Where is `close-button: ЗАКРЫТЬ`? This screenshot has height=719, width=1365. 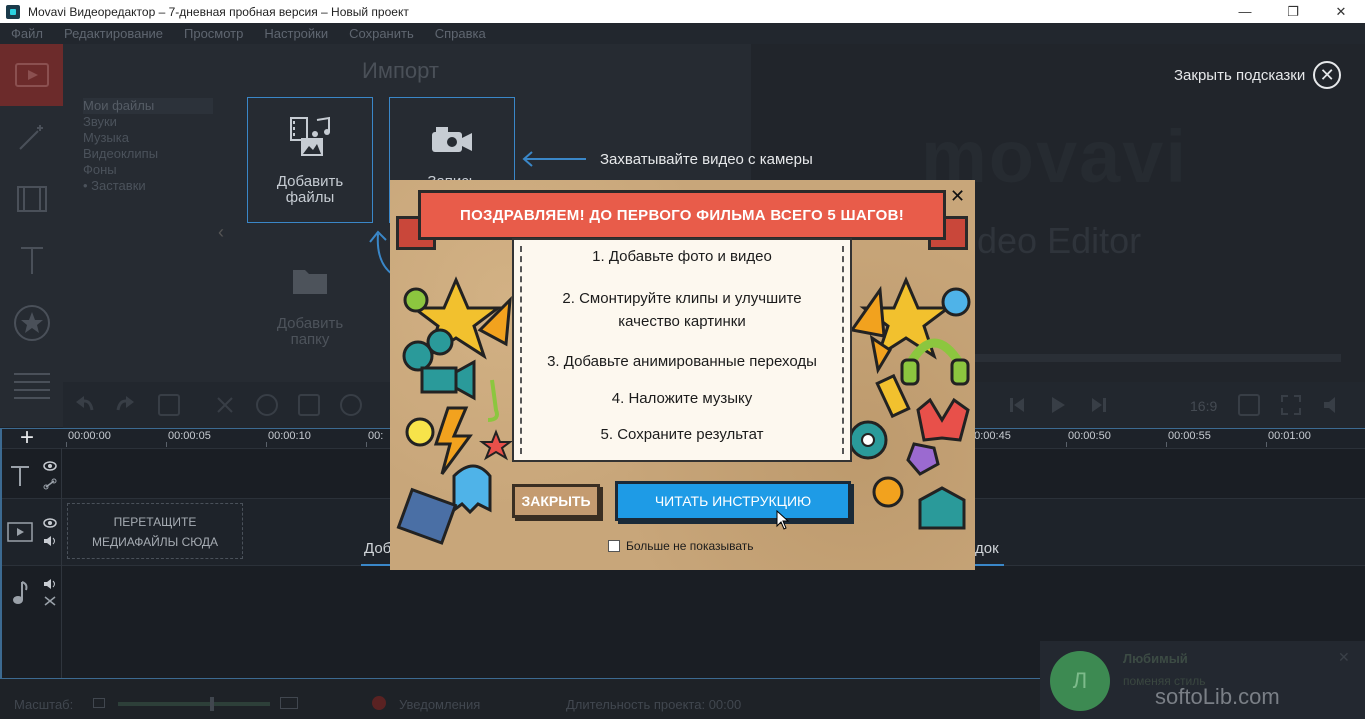
close-button: ЗАКРЫТЬ is located at coordinates (556, 501).